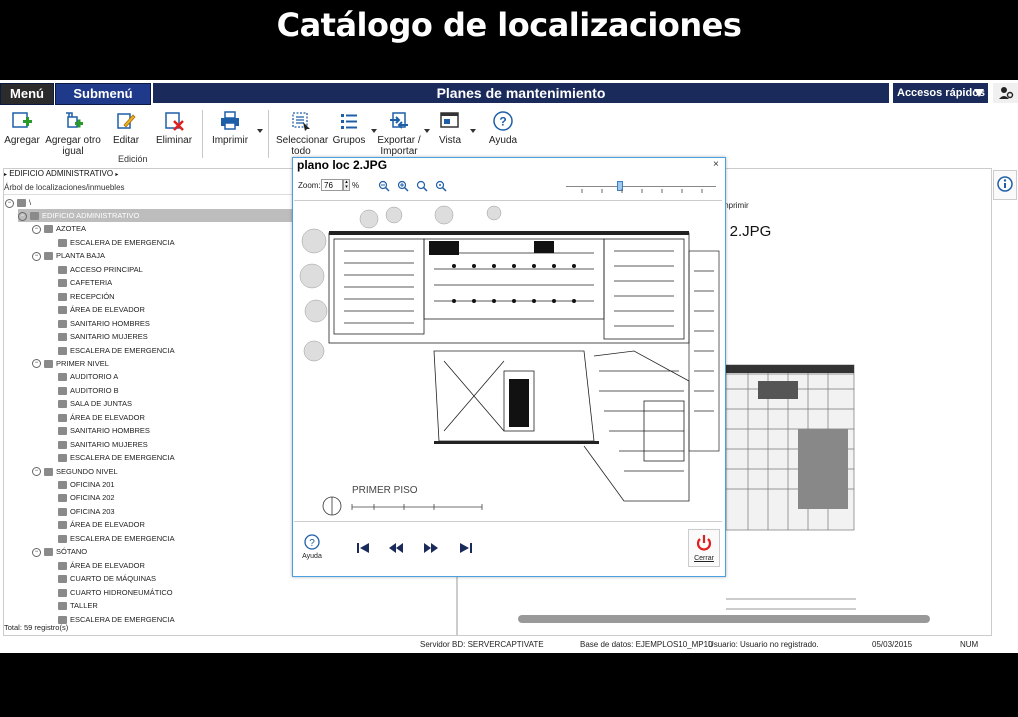 The image size is (1018, 717). Describe the element at coordinates (94, 269) in the screenshot. I see `tree-item: ACCESO PRINCIPAL` at that location.